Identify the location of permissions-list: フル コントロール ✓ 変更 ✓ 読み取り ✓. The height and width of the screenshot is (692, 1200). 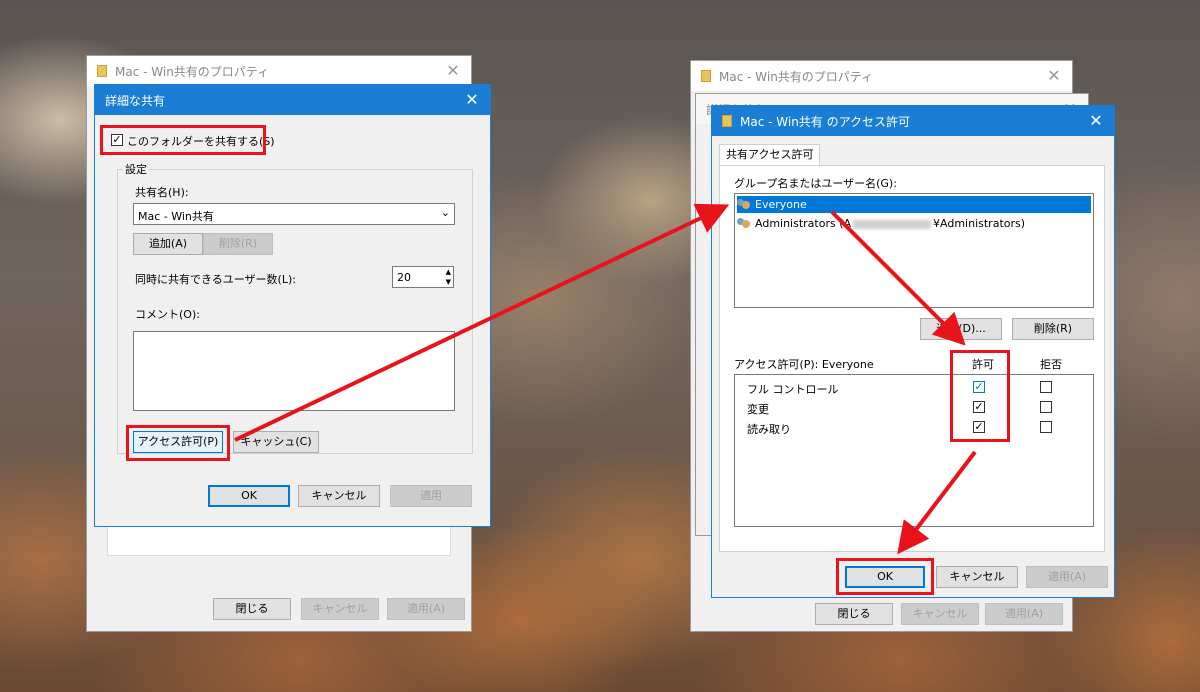
(914, 450).